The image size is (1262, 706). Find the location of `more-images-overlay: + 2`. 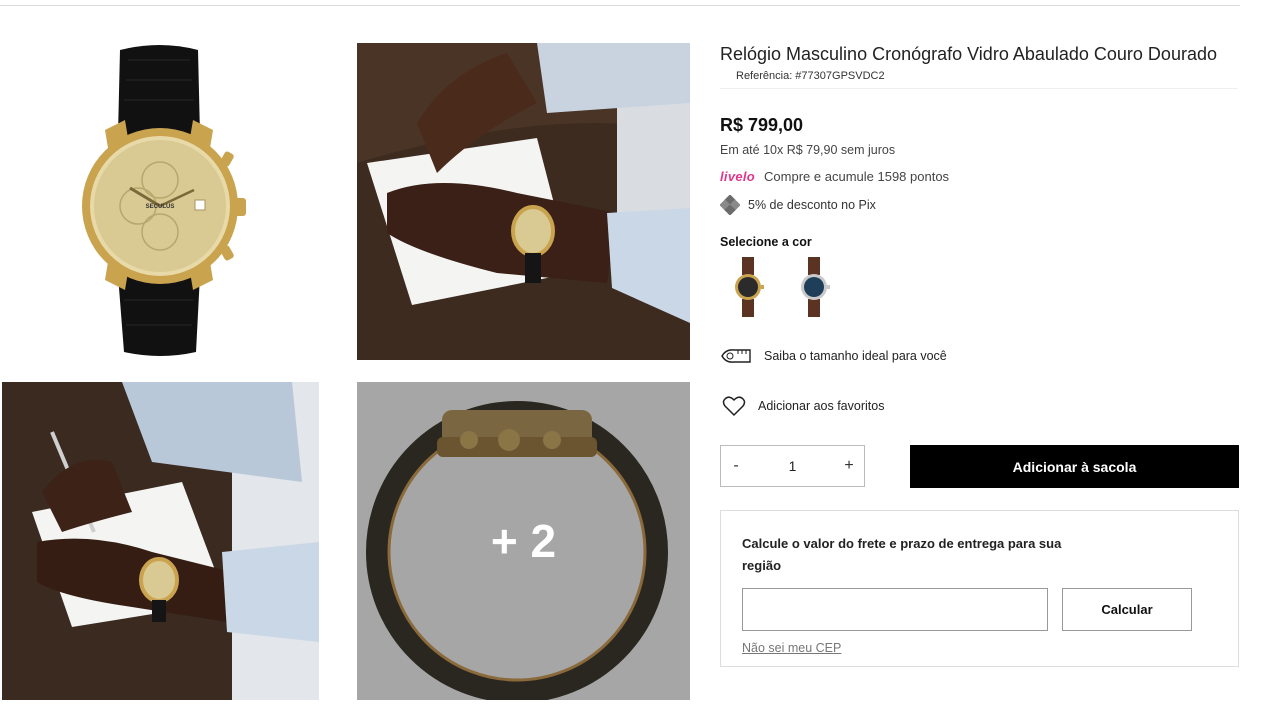

more-images-overlay: + 2 is located at coordinates (523, 541).